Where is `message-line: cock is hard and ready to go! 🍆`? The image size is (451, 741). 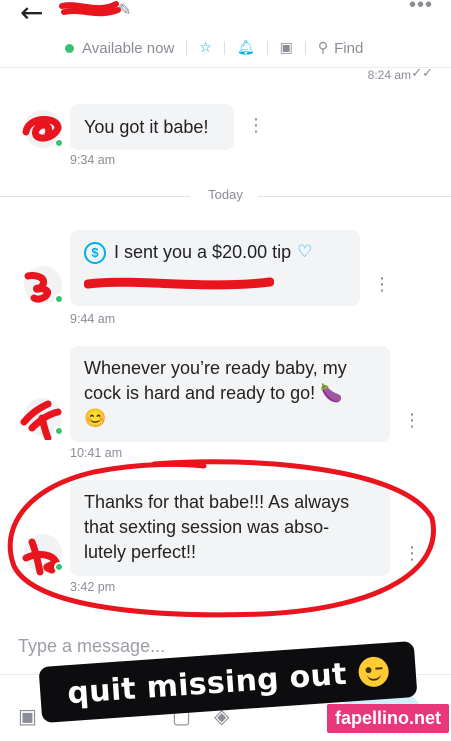
message-line: cock is hard and ready to go! 🍆 is located at coordinates (213, 393).